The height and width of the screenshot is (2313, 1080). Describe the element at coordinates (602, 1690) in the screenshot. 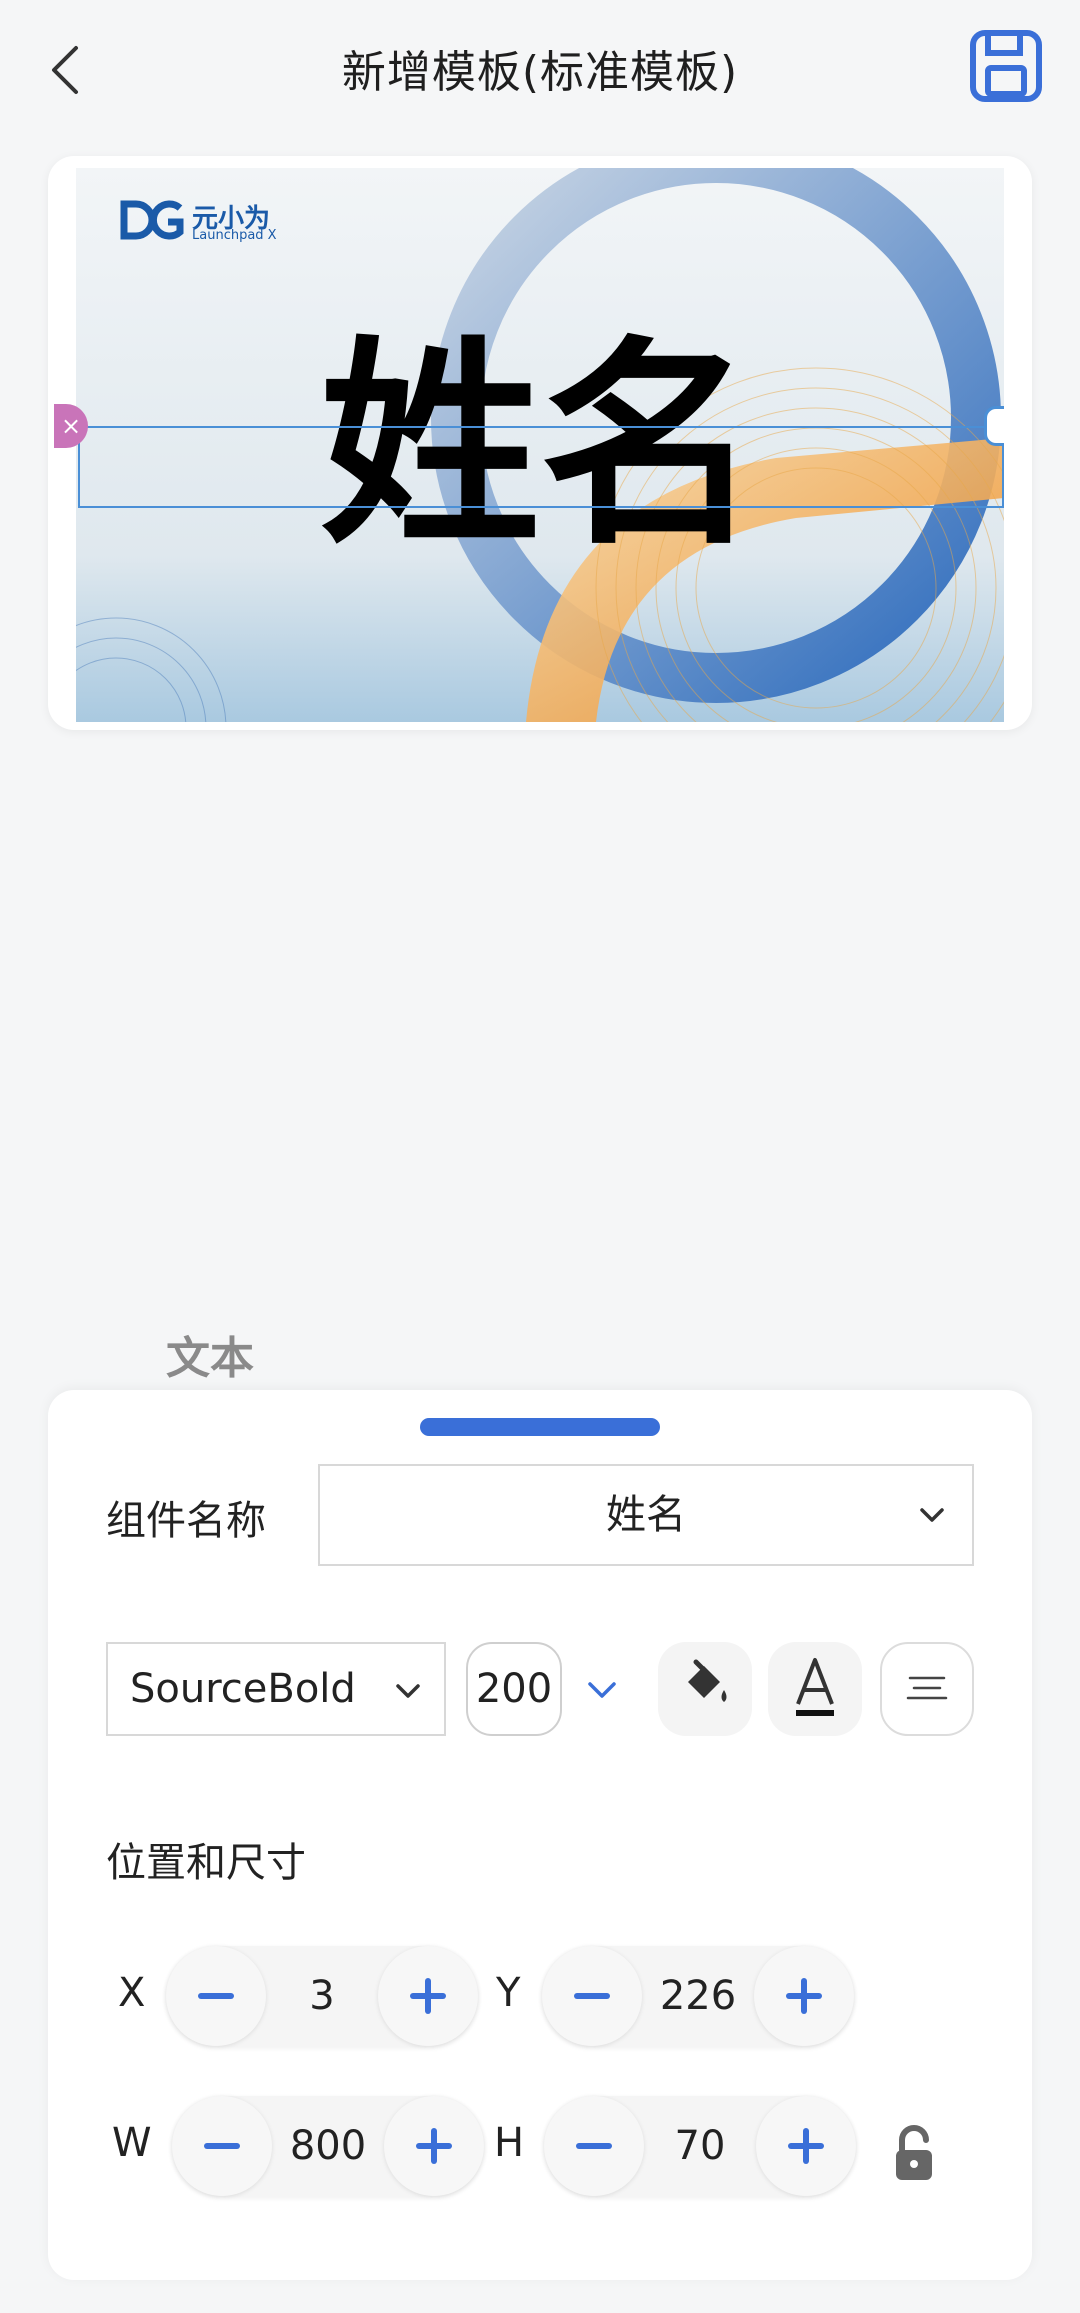

I see `font-size-chevron-icon` at that location.